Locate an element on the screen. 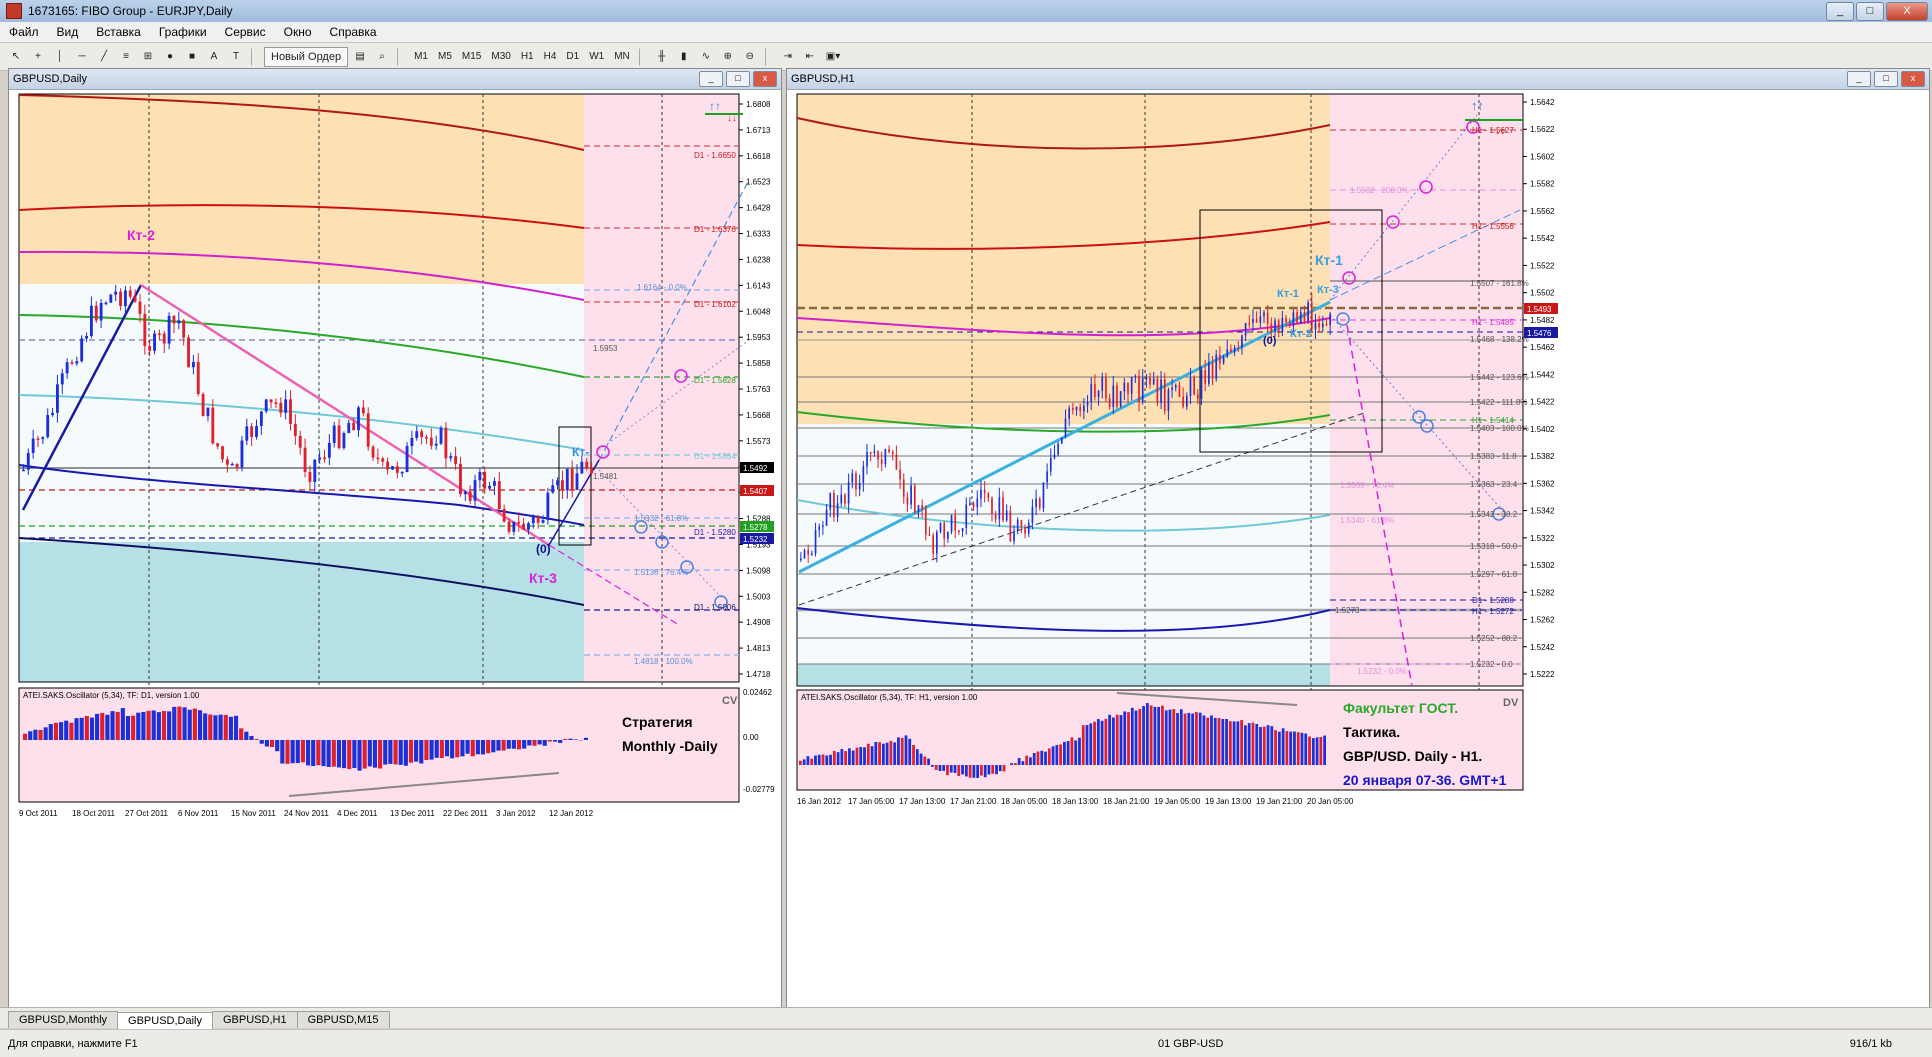 The height and width of the screenshot is (1057, 1932). price-tick: 1.5622 is located at coordinates (1542, 129).